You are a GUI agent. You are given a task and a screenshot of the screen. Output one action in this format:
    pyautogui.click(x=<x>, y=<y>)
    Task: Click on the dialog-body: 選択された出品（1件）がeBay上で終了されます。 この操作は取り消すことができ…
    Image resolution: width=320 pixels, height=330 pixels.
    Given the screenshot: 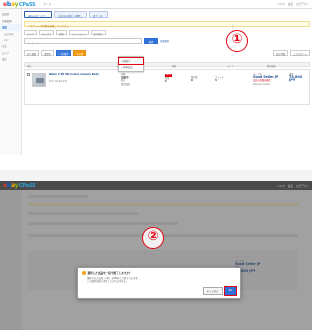 What is the action you would take?
    pyautogui.click(x=159, y=280)
    